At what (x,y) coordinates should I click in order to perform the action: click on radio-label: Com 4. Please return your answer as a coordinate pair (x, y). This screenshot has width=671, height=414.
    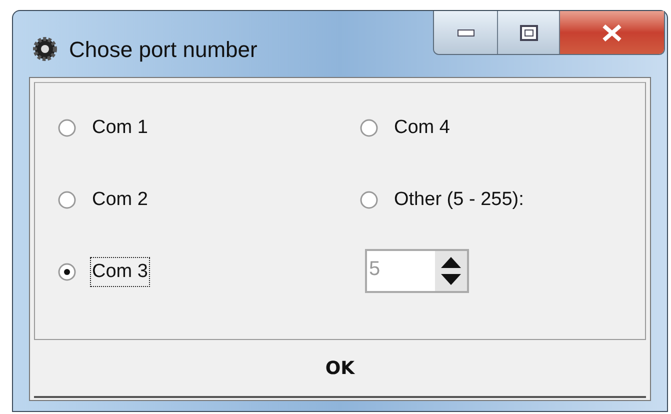
    Looking at the image, I should click on (422, 128).